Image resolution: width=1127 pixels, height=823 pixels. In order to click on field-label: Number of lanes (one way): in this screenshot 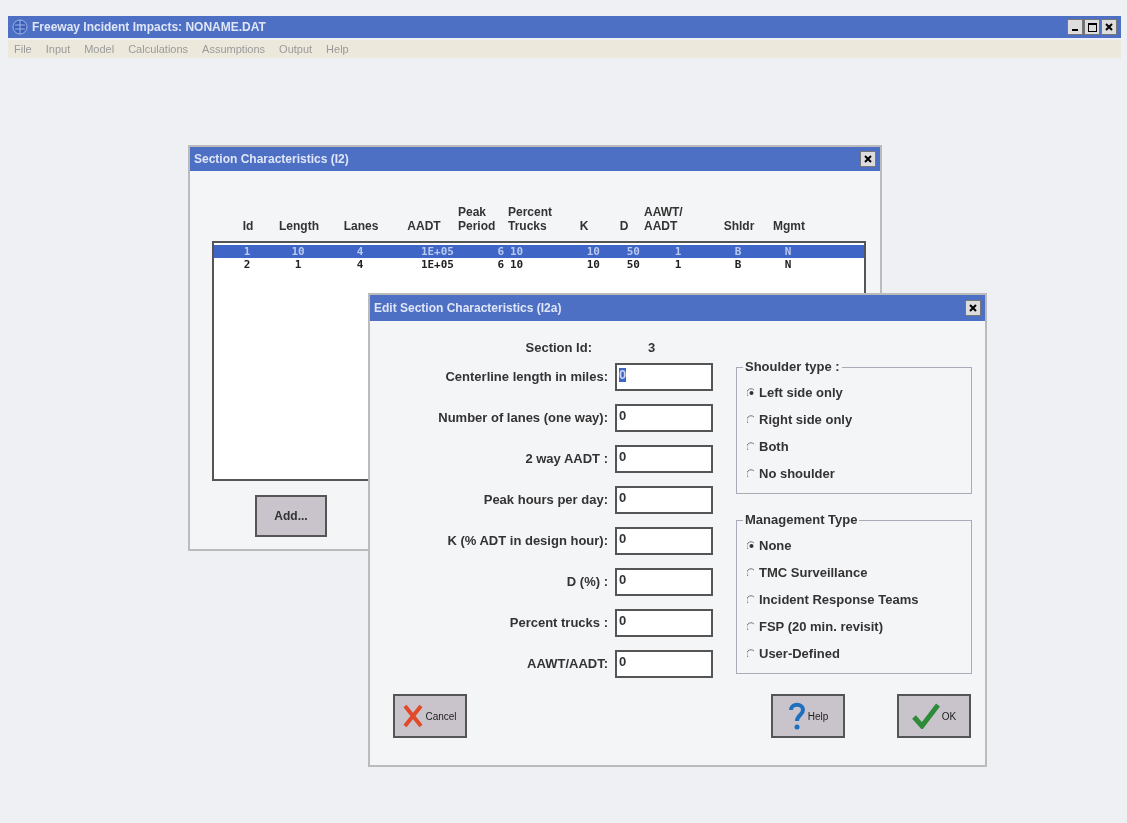, I will do `click(522, 418)`.